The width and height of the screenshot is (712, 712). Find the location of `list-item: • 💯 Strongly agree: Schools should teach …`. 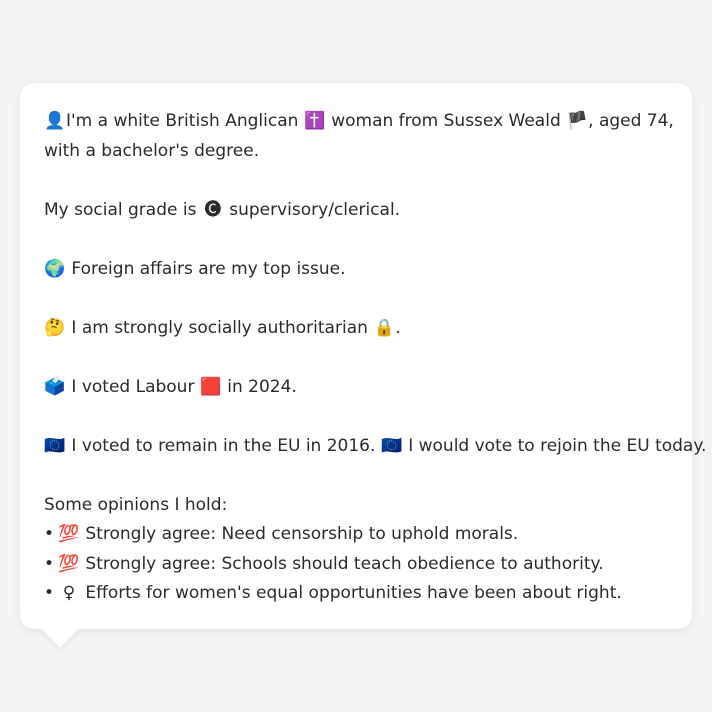

list-item: • 💯 Strongly agree: Schools should teach … is located at coordinates (358, 565).